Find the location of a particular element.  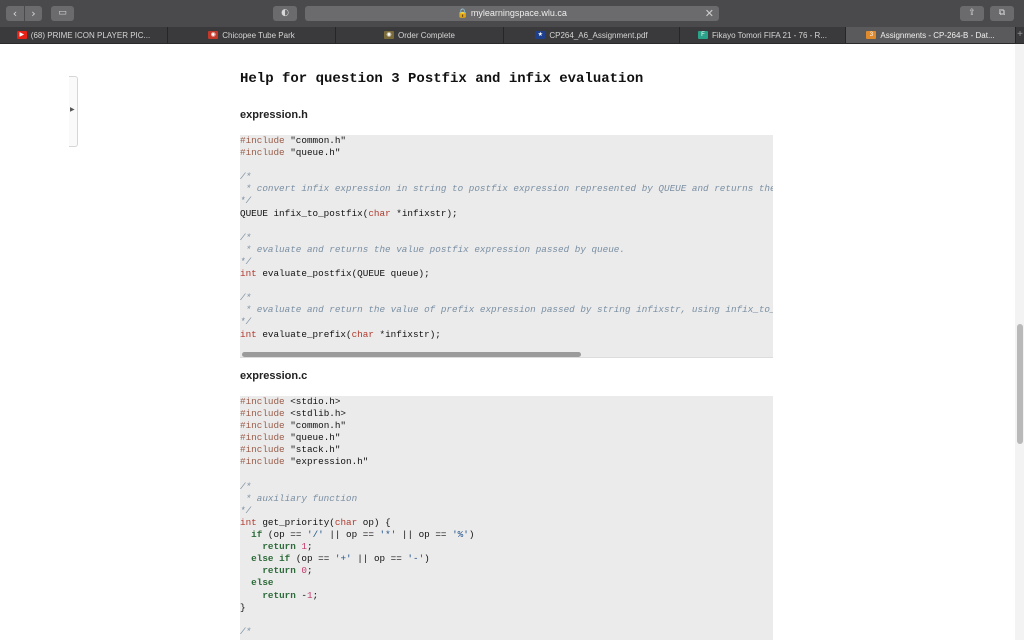

sidebar-expand-handle: ▶ is located at coordinates (73, 111).